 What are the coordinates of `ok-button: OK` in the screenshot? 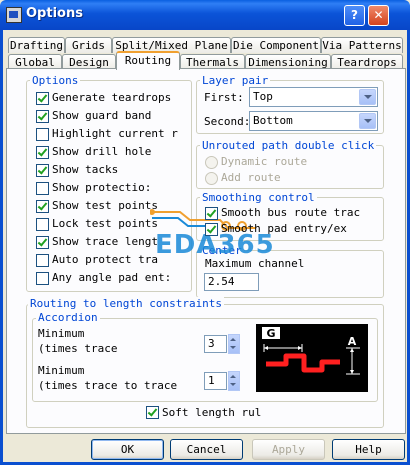 It's located at (127, 449).